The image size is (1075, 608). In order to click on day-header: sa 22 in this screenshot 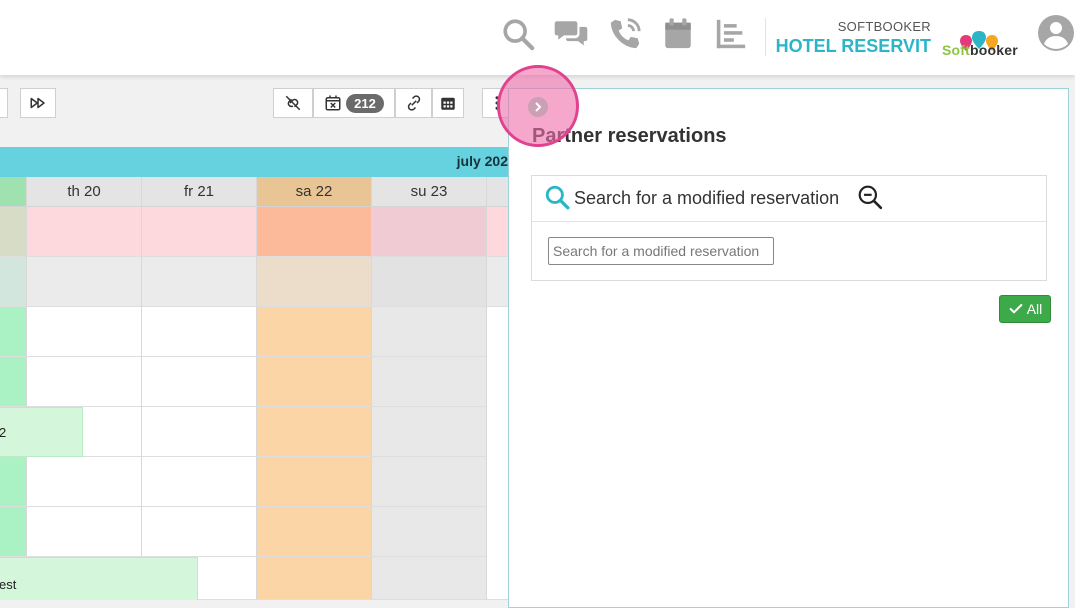, I will do `click(314, 192)`.